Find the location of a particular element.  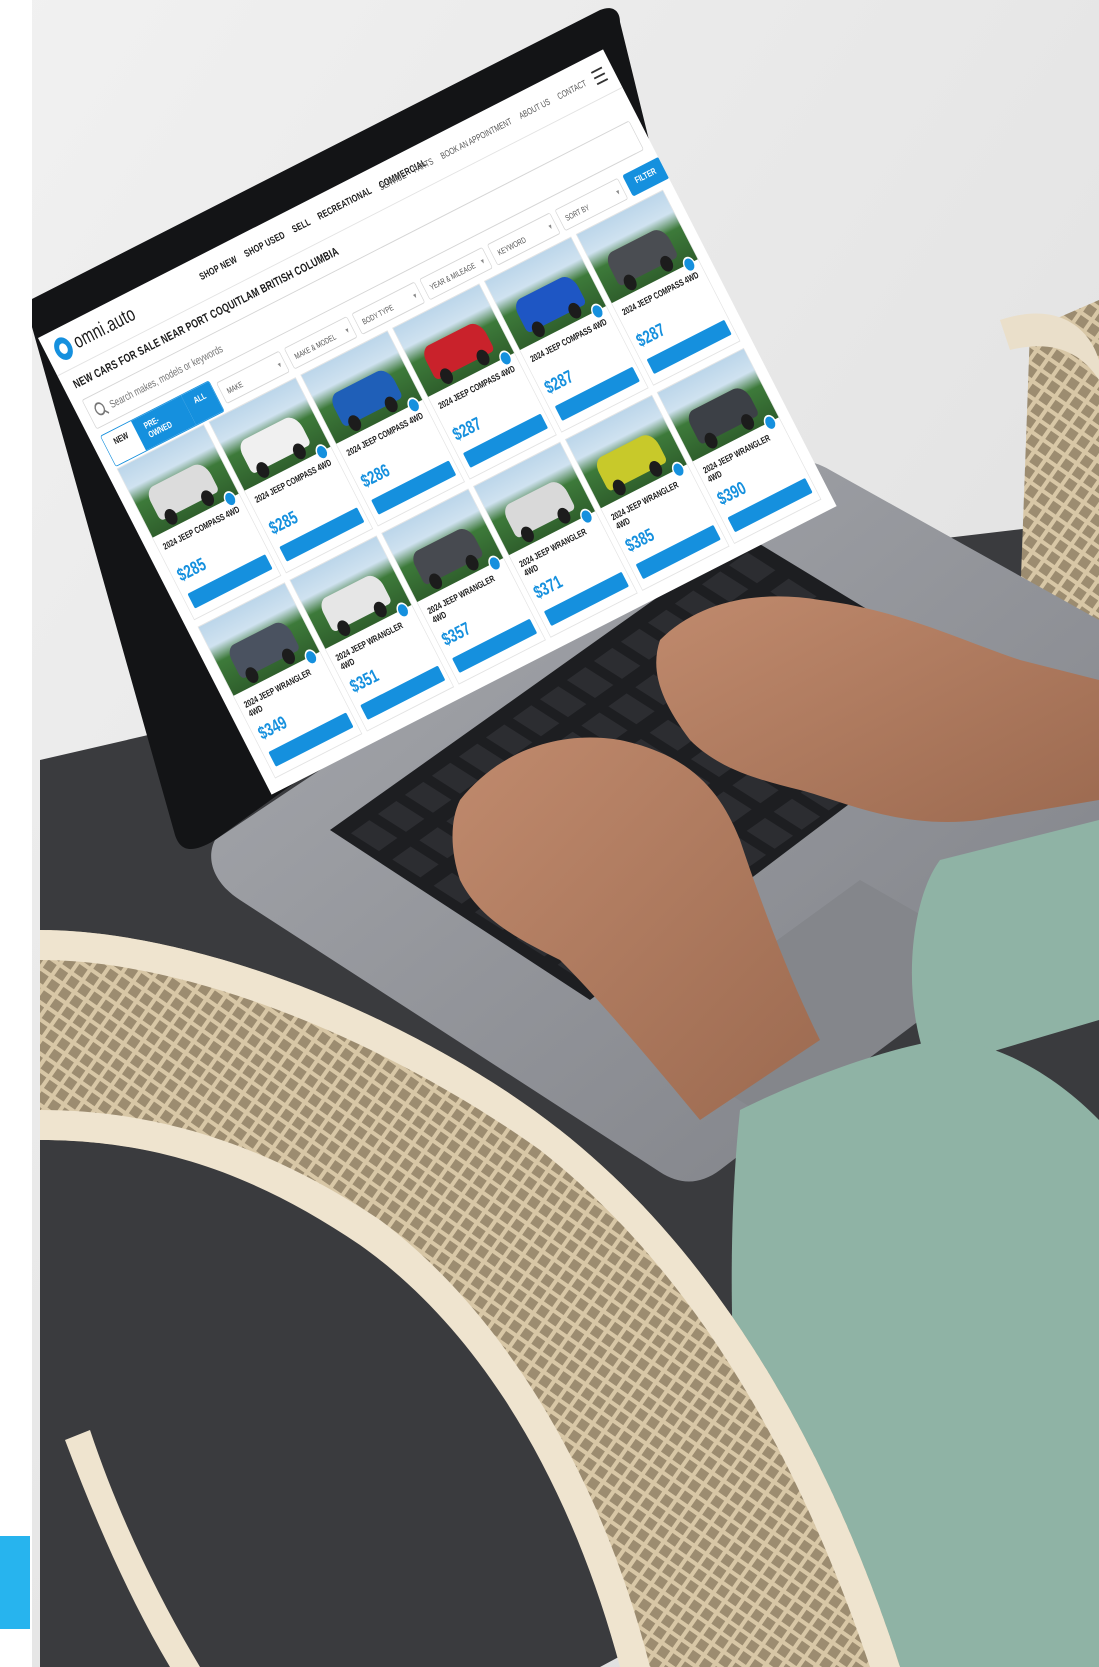

listing-price: $286 is located at coordinates (375, 476).